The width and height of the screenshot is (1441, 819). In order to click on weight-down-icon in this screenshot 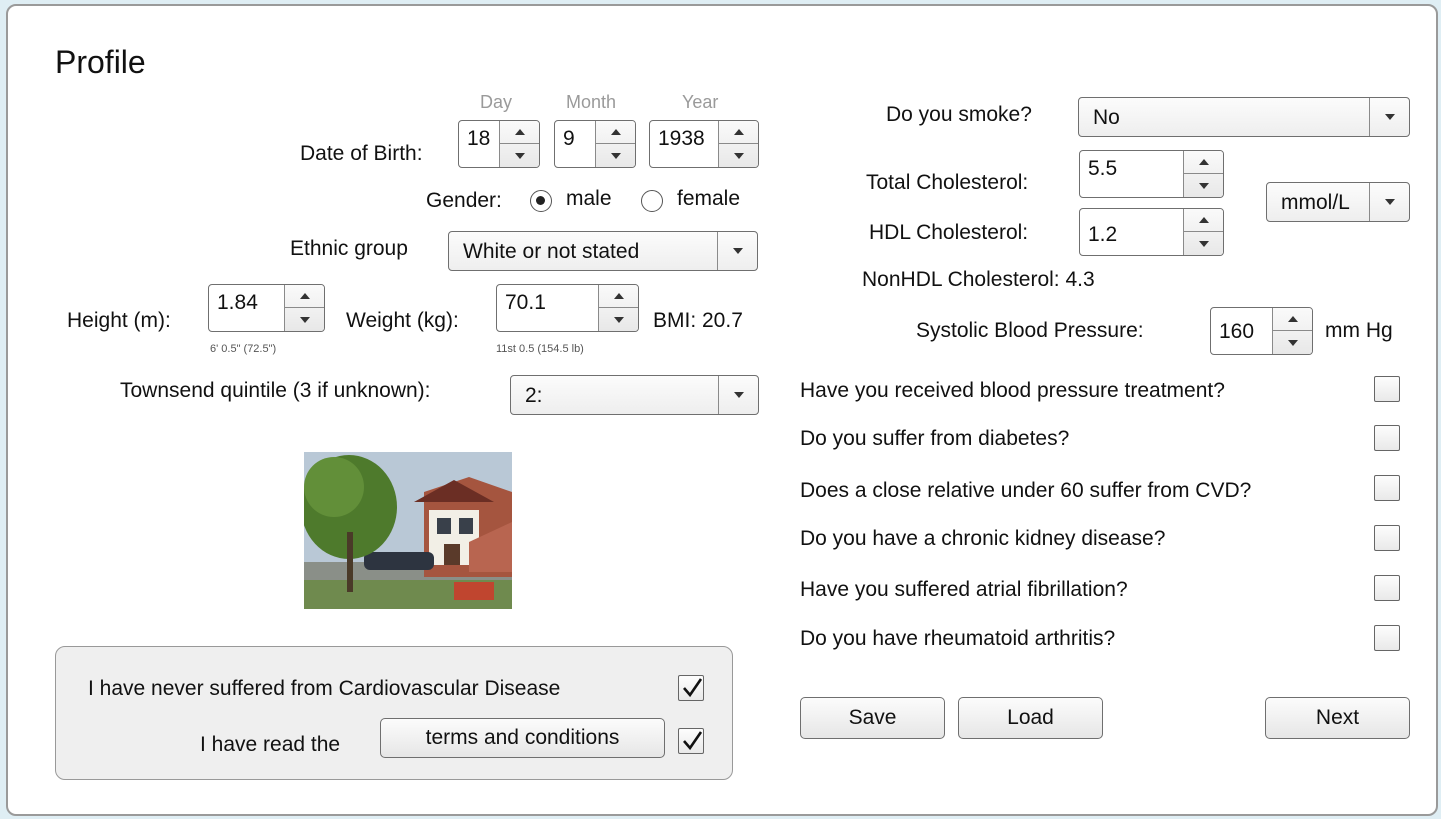, I will do `click(618, 319)`.